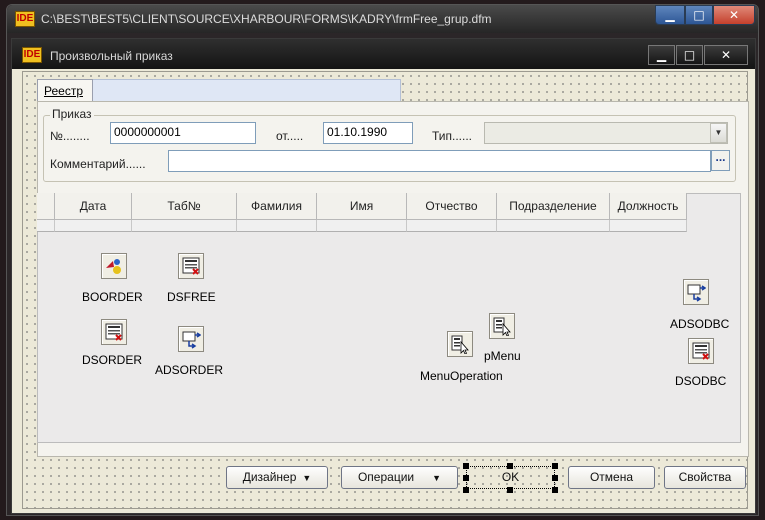 This screenshot has height=520, width=765. Describe the element at coordinates (112, 360) in the screenshot. I see `component-label: DSORDER` at that location.